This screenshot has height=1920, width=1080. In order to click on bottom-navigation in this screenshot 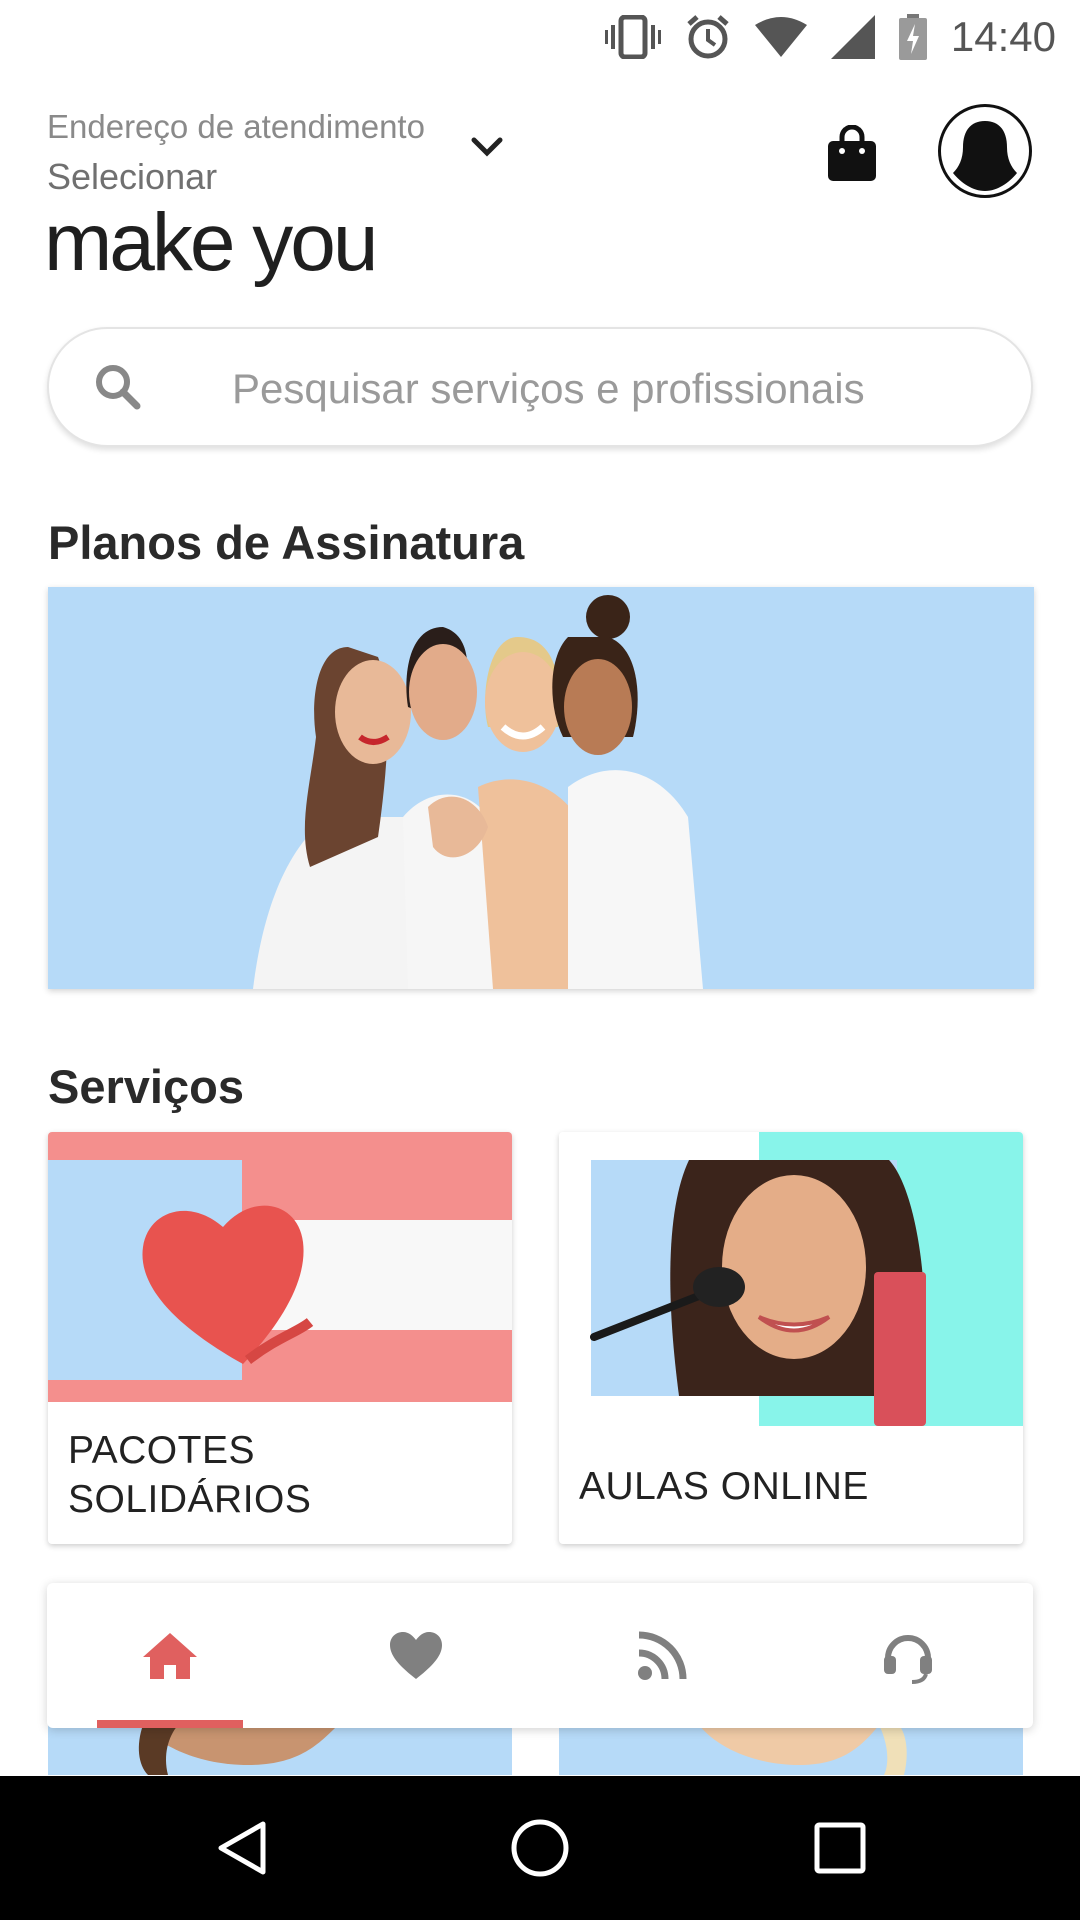, I will do `click(540, 1655)`.